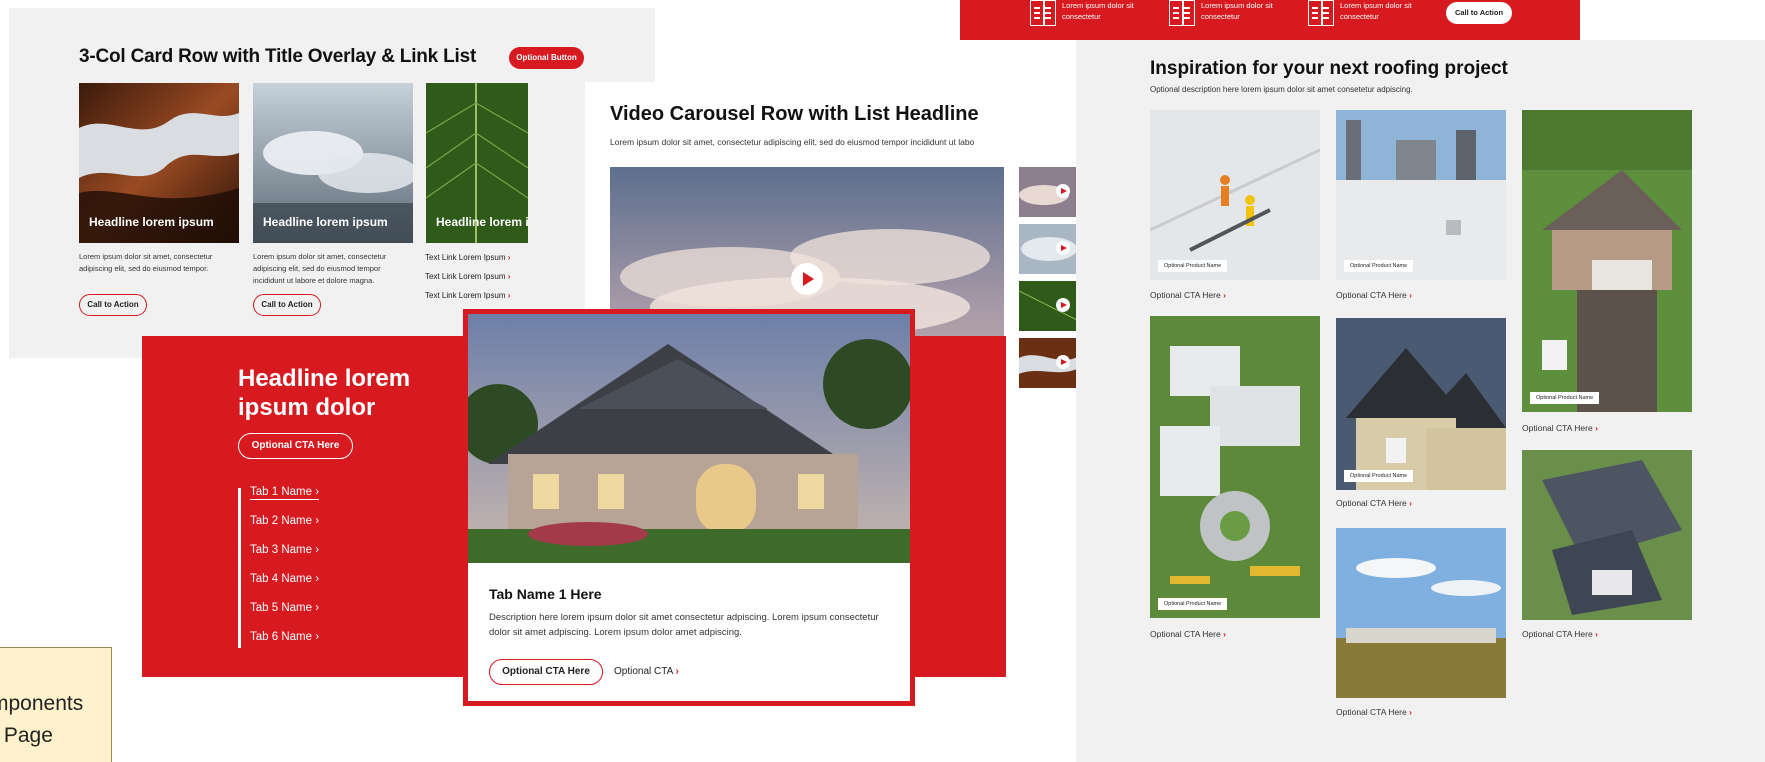 This screenshot has height=762, width=1765. I want to click on card-leaf: Headline lorem ipsum, so click(477, 163).